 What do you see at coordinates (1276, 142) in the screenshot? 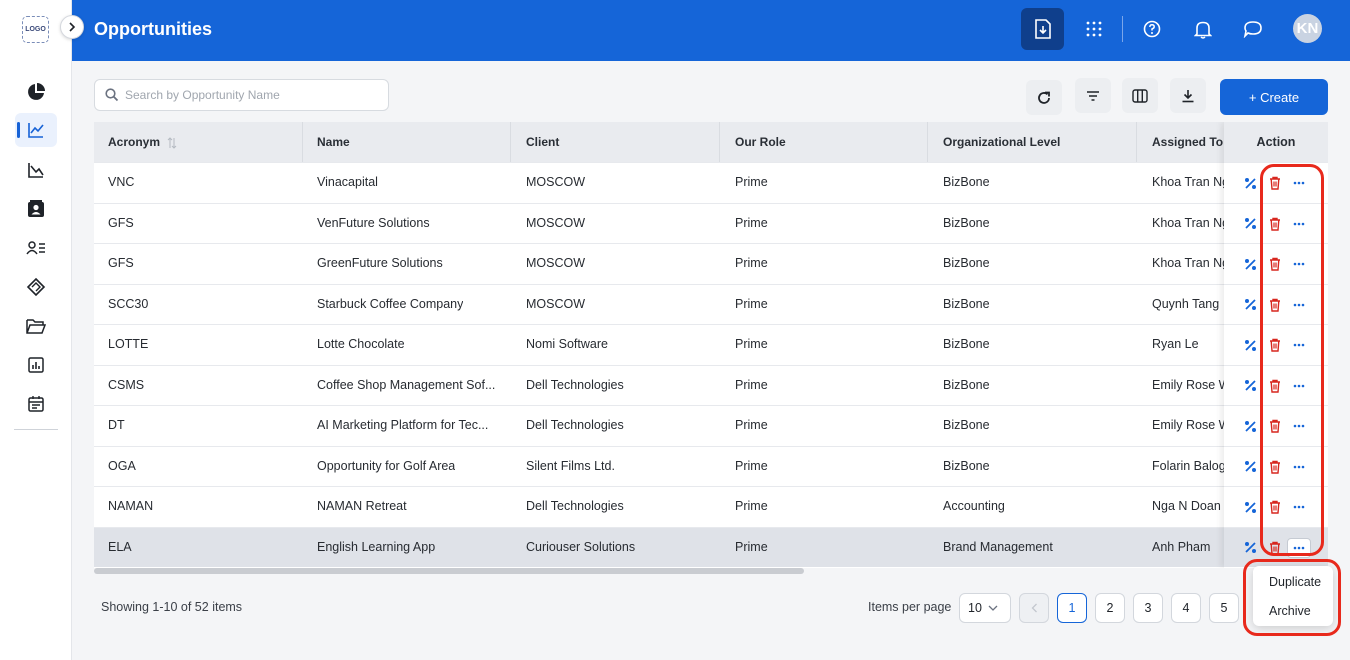
I see `column-header-action: Action` at bounding box center [1276, 142].